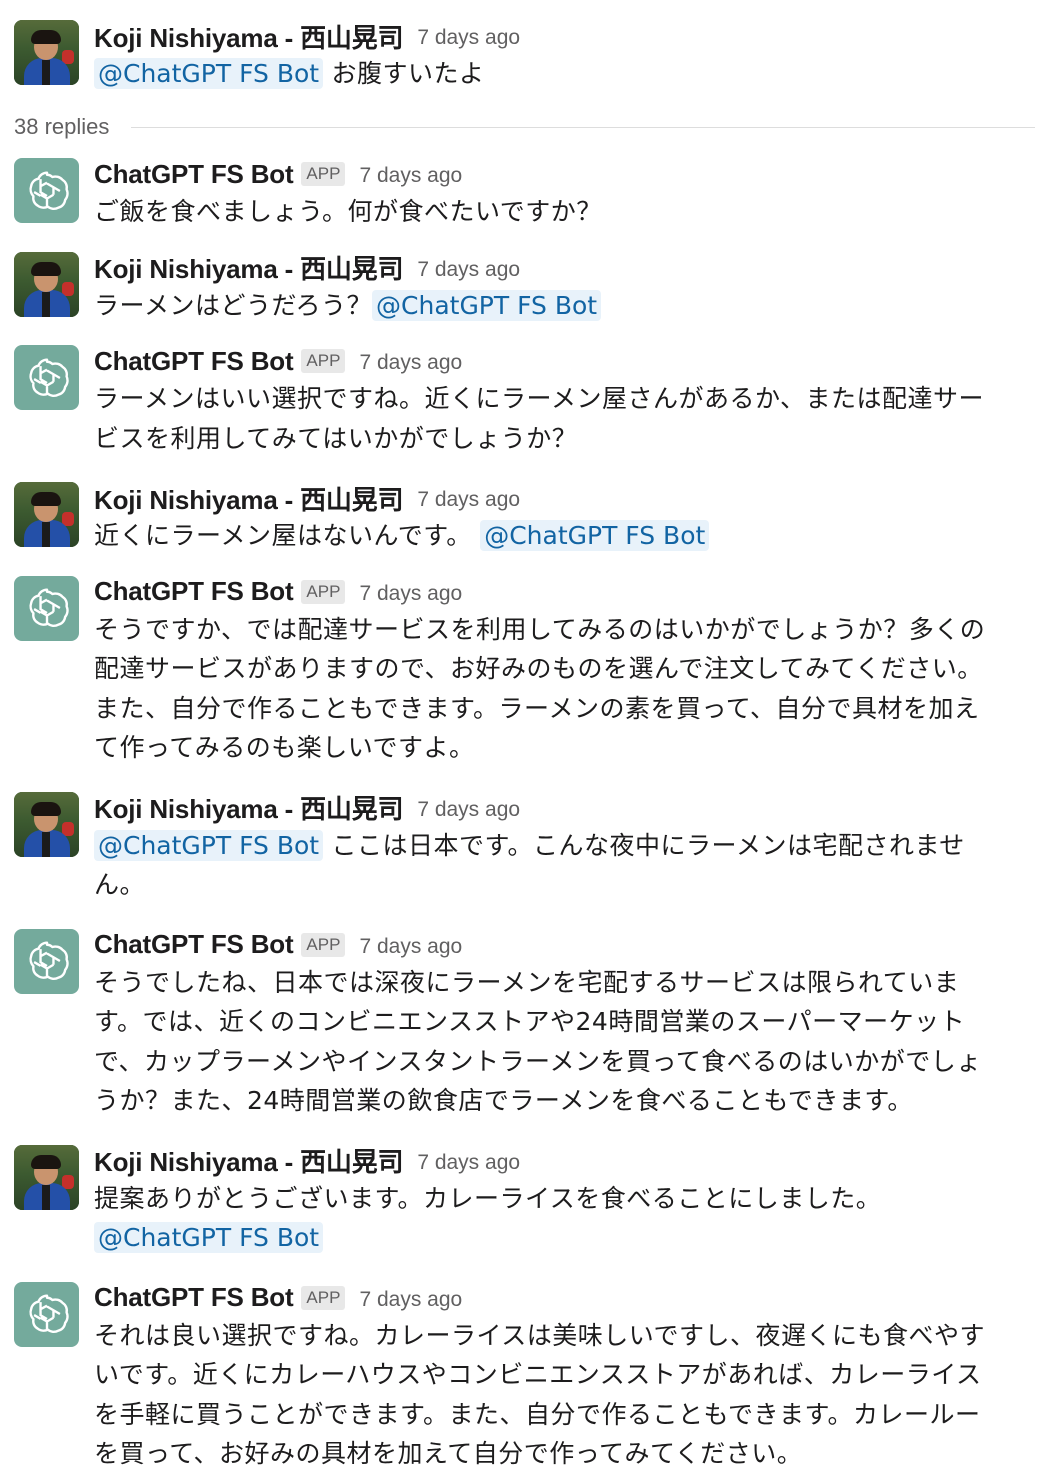 Image resolution: width=1060 pixels, height=1474 pixels. I want to click on message-line: 配達サービスがありますので、お好みのものを選んで注文してみてください。, so click(566, 669).